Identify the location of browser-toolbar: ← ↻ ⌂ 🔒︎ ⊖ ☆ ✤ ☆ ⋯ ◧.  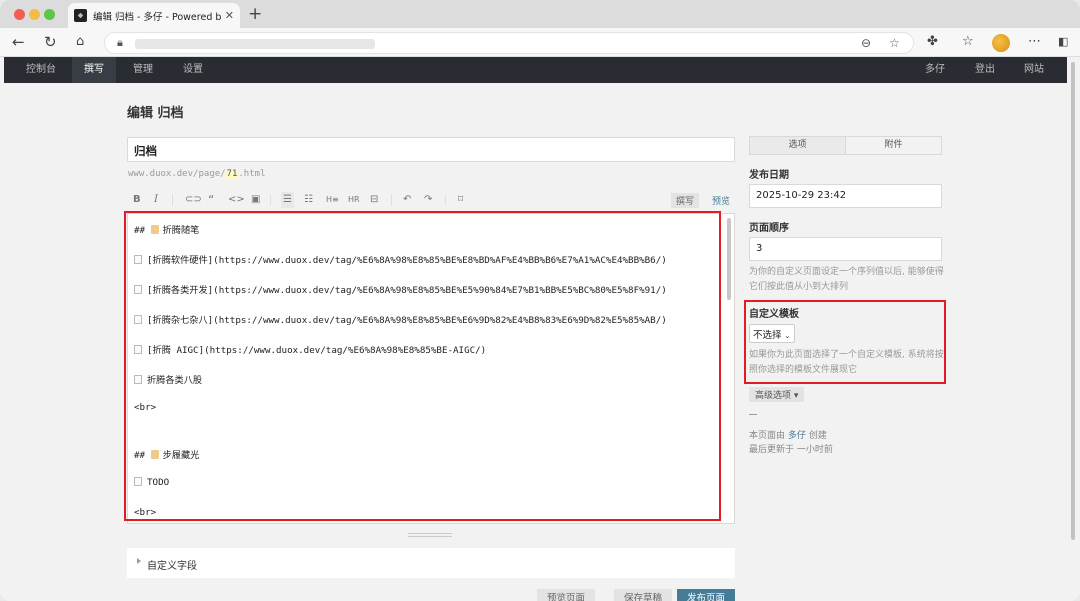
(540, 42).